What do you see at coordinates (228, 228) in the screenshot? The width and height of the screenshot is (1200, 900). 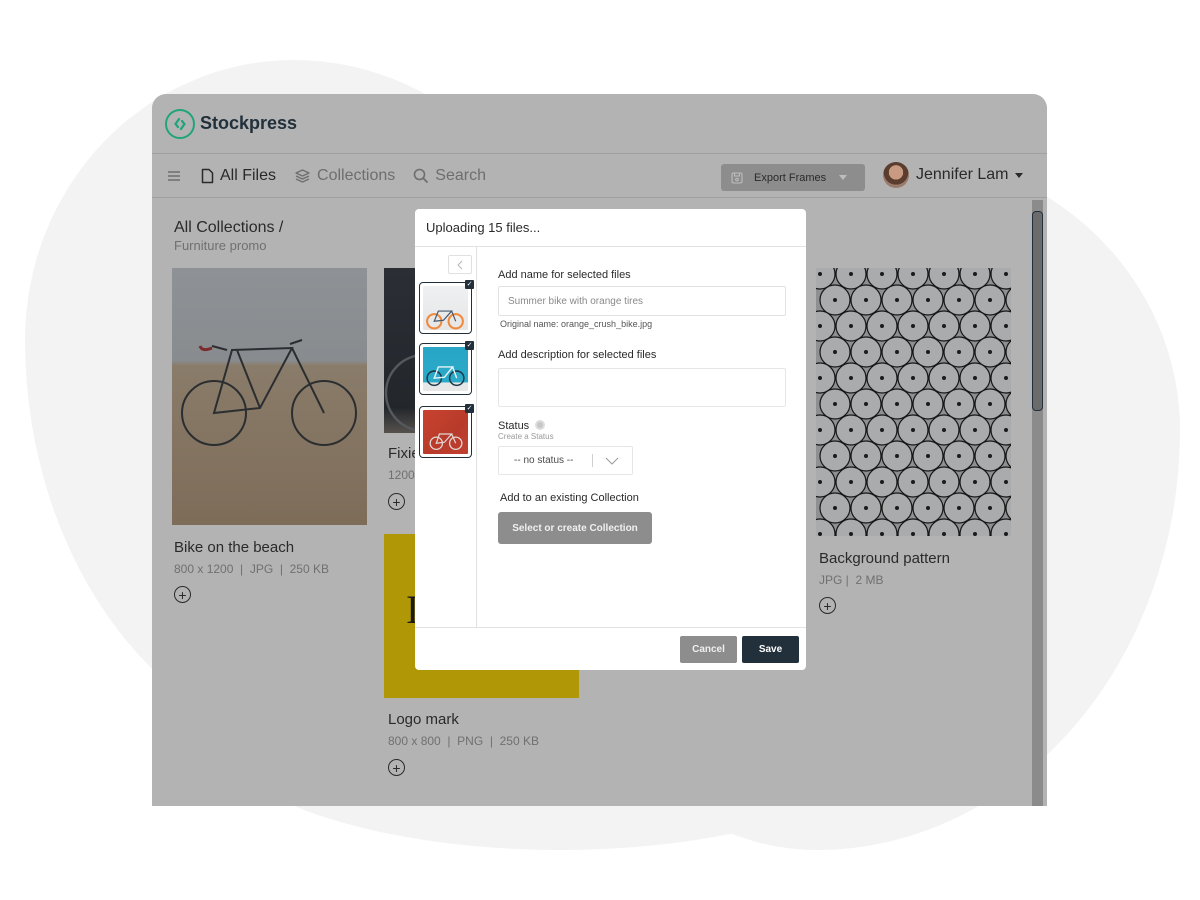 I see `breadcrumb-root: All Collections /` at bounding box center [228, 228].